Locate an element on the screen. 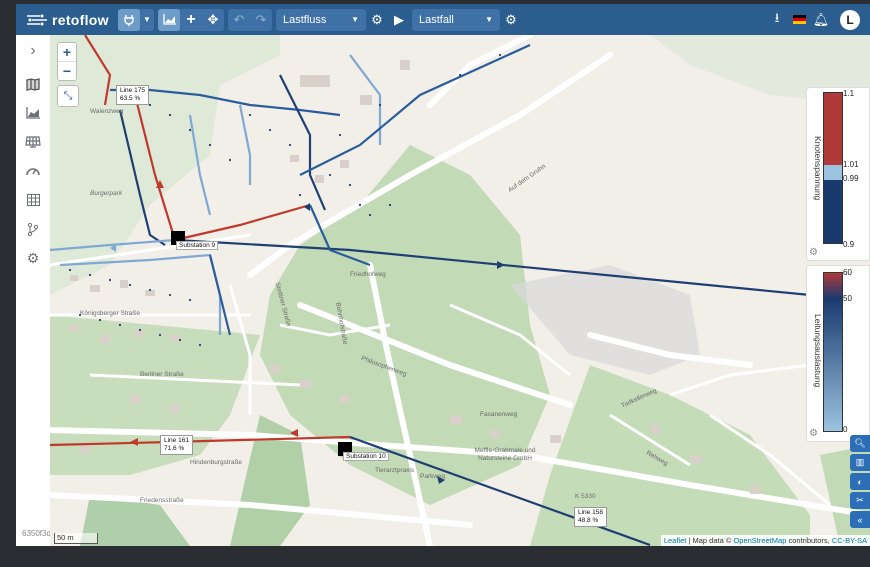  chart-area-button is located at coordinates (169, 19).